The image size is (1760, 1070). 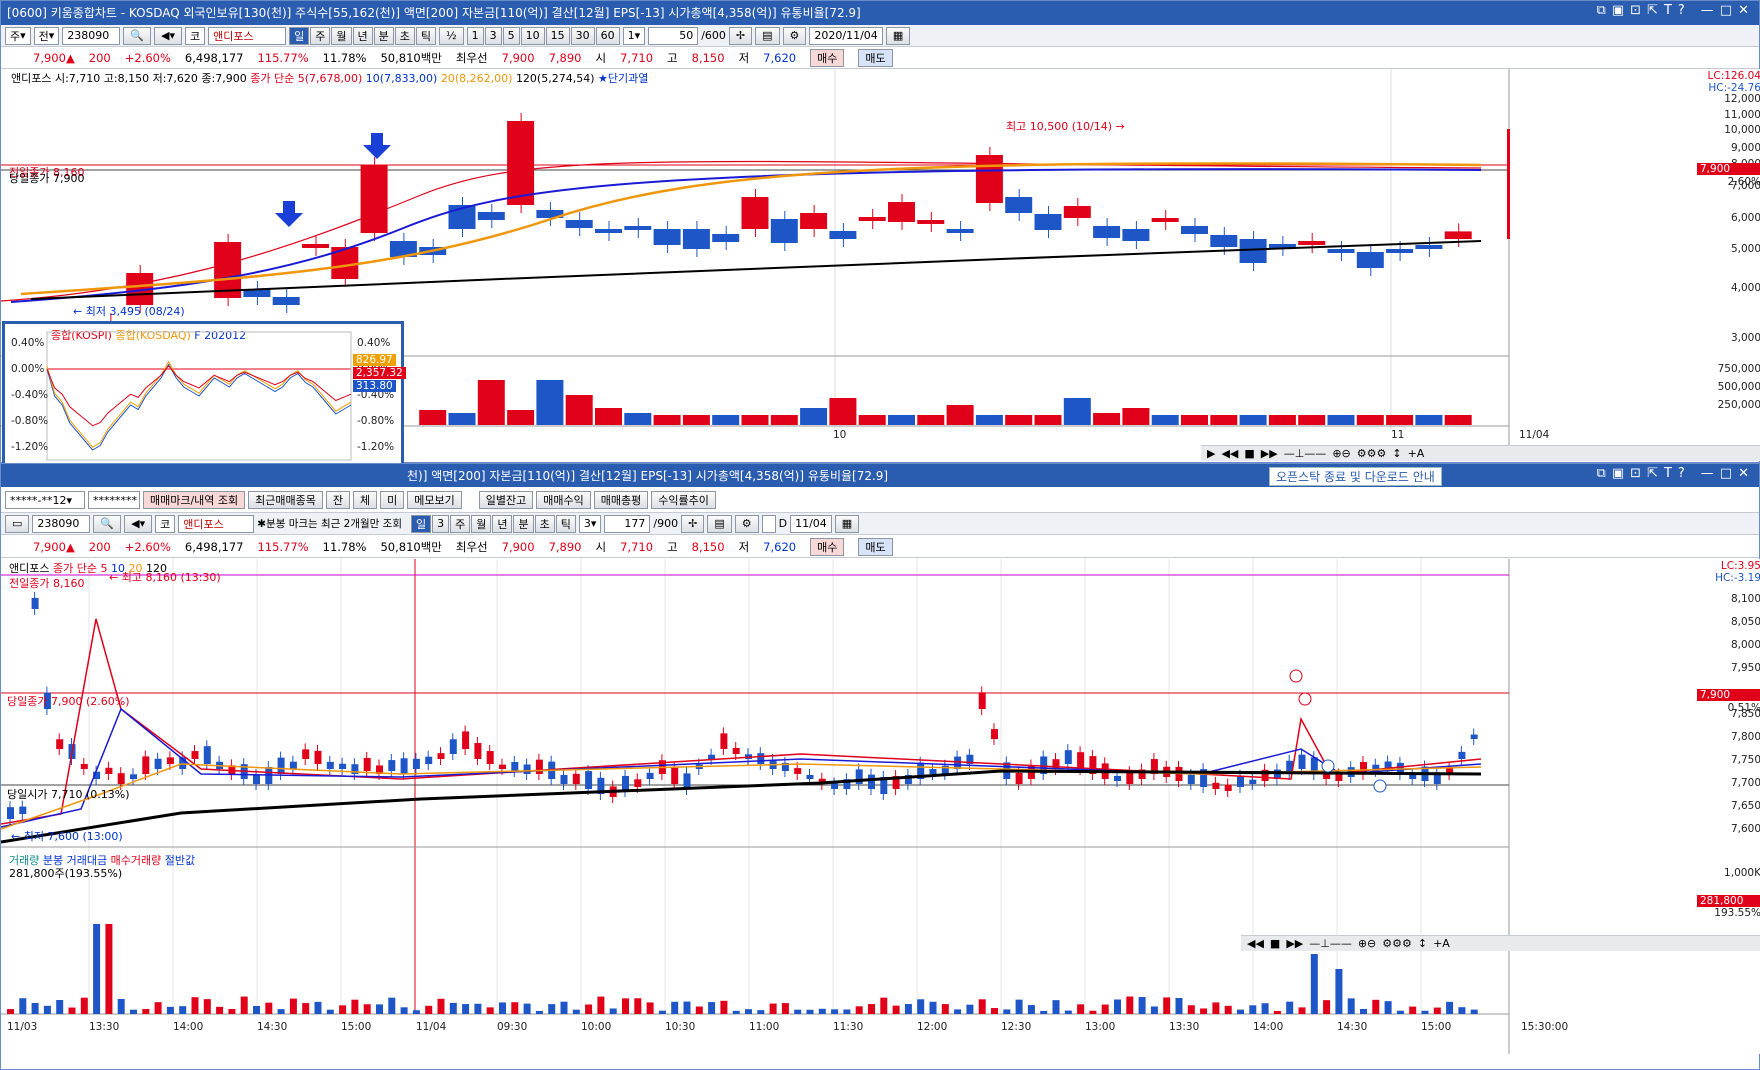 What do you see at coordinates (768, 523) in the screenshot?
I see `d-checkbox` at bounding box center [768, 523].